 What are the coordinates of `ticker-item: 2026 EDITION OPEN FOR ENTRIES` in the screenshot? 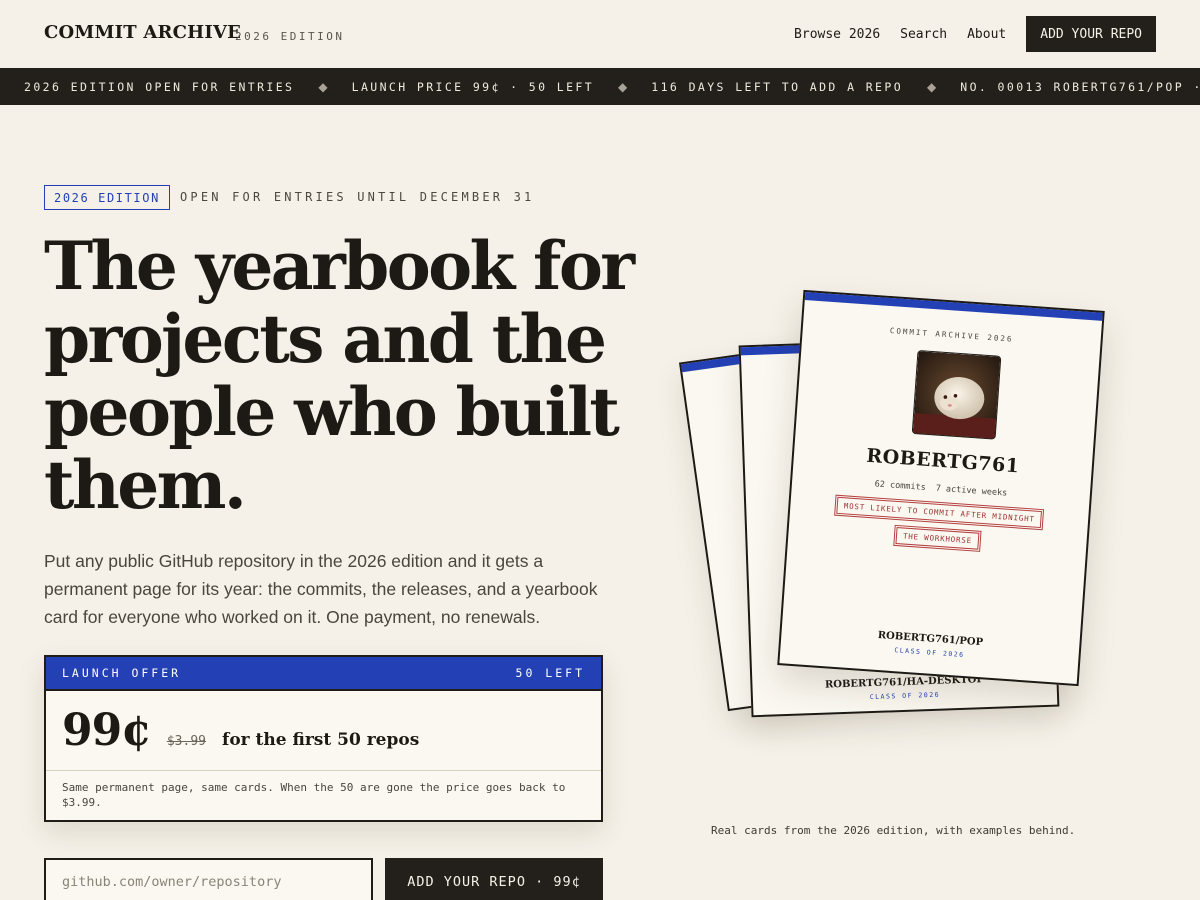 It's located at (159, 86).